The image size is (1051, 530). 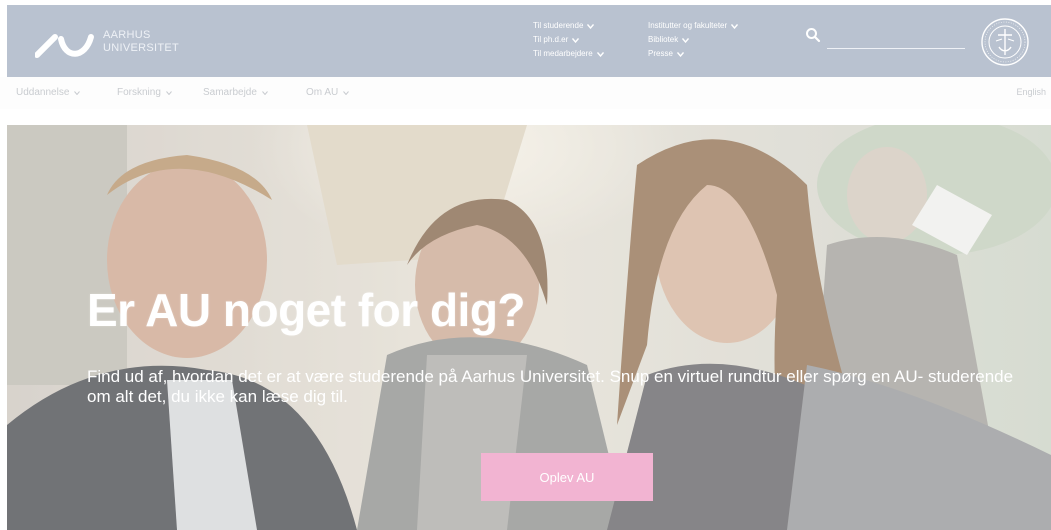 I want to click on hero-title: Er AU noget for dig?, so click(x=306, y=310).